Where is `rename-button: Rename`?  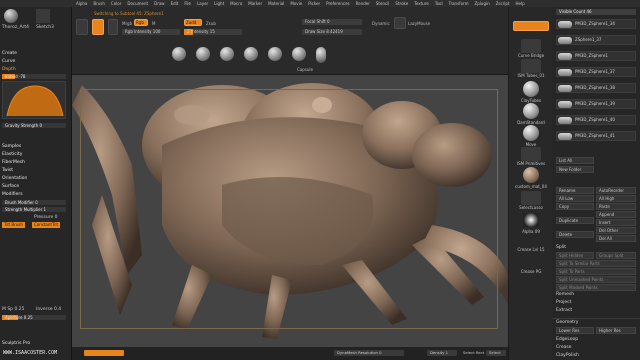 rename-button: Rename is located at coordinates (575, 190).